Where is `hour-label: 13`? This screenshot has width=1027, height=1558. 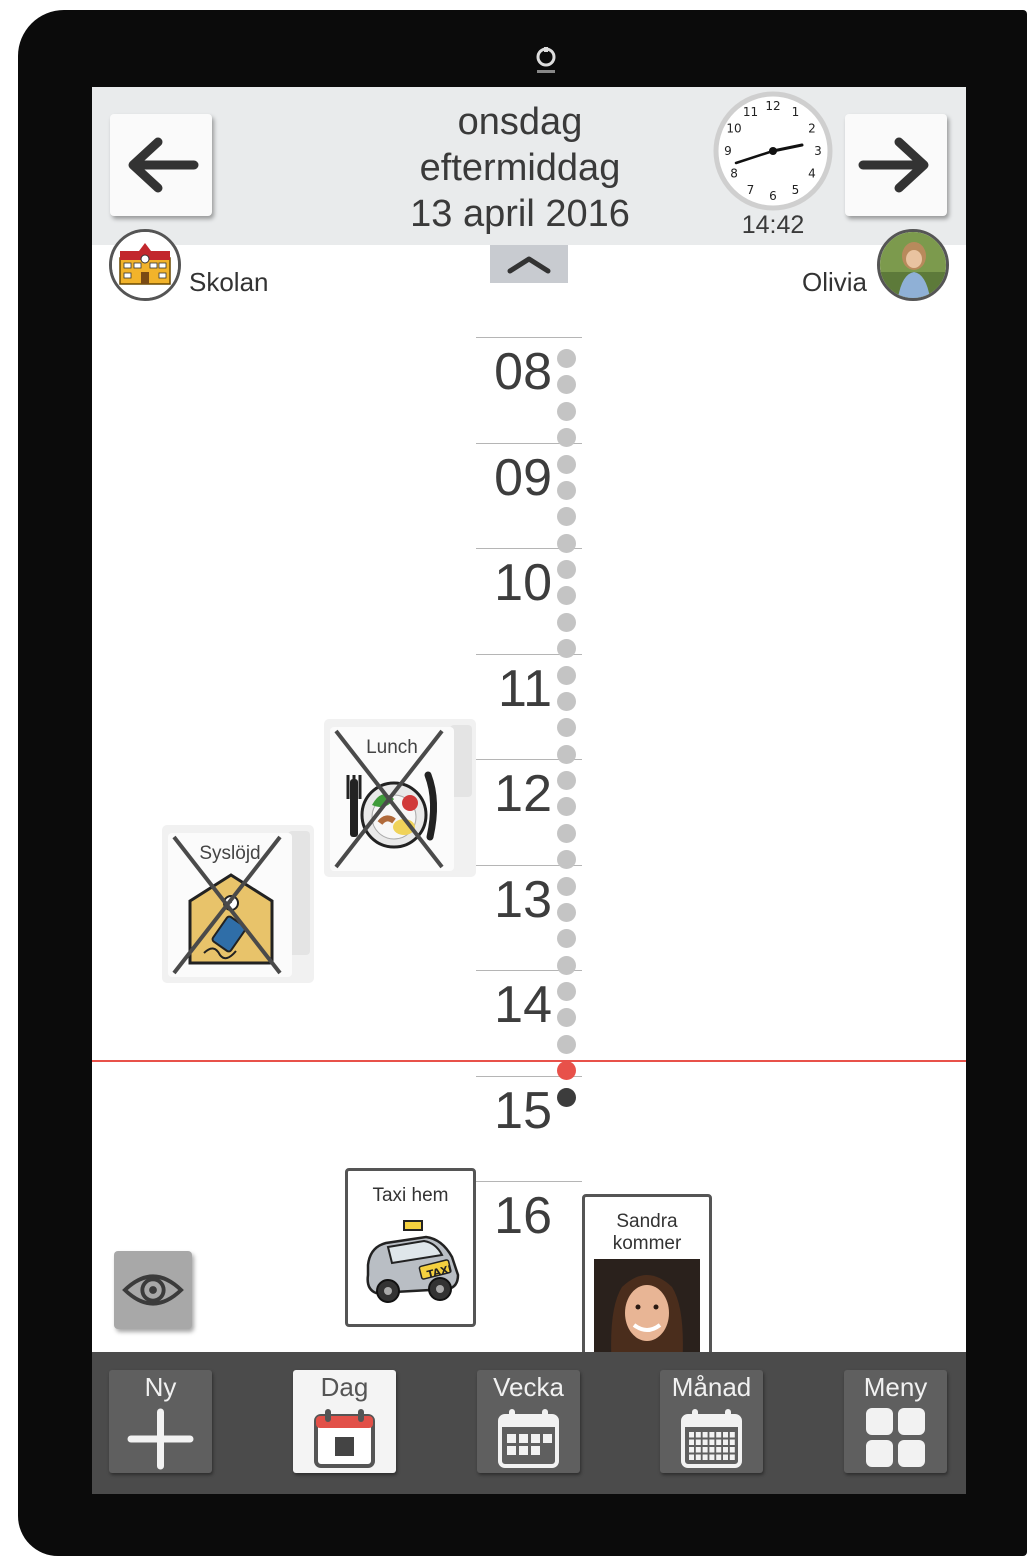
hour-label: 13 is located at coordinates (523, 899).